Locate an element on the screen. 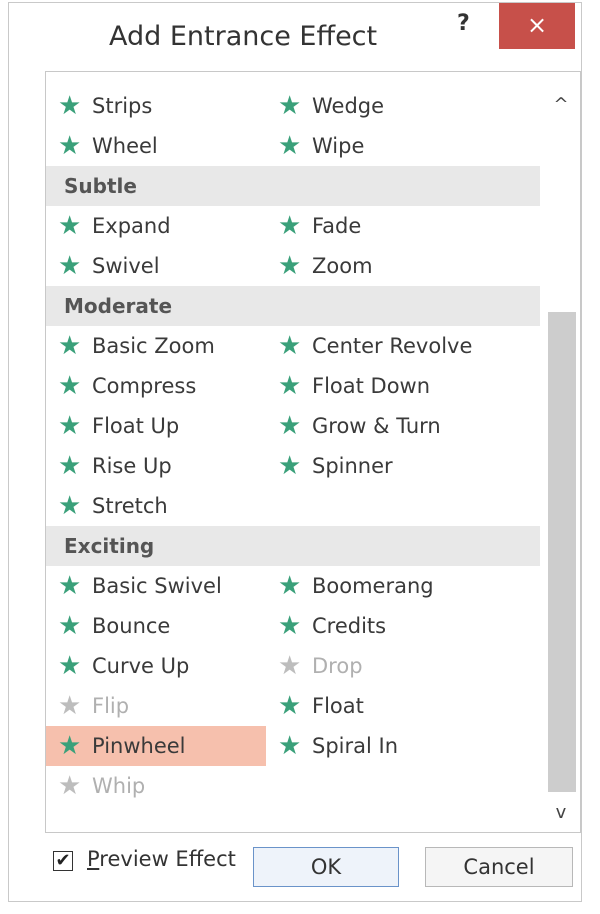 The width and height of the screenshot is (600, 914). effect-item: ★ Wheel is located at coordinates (156, 146).